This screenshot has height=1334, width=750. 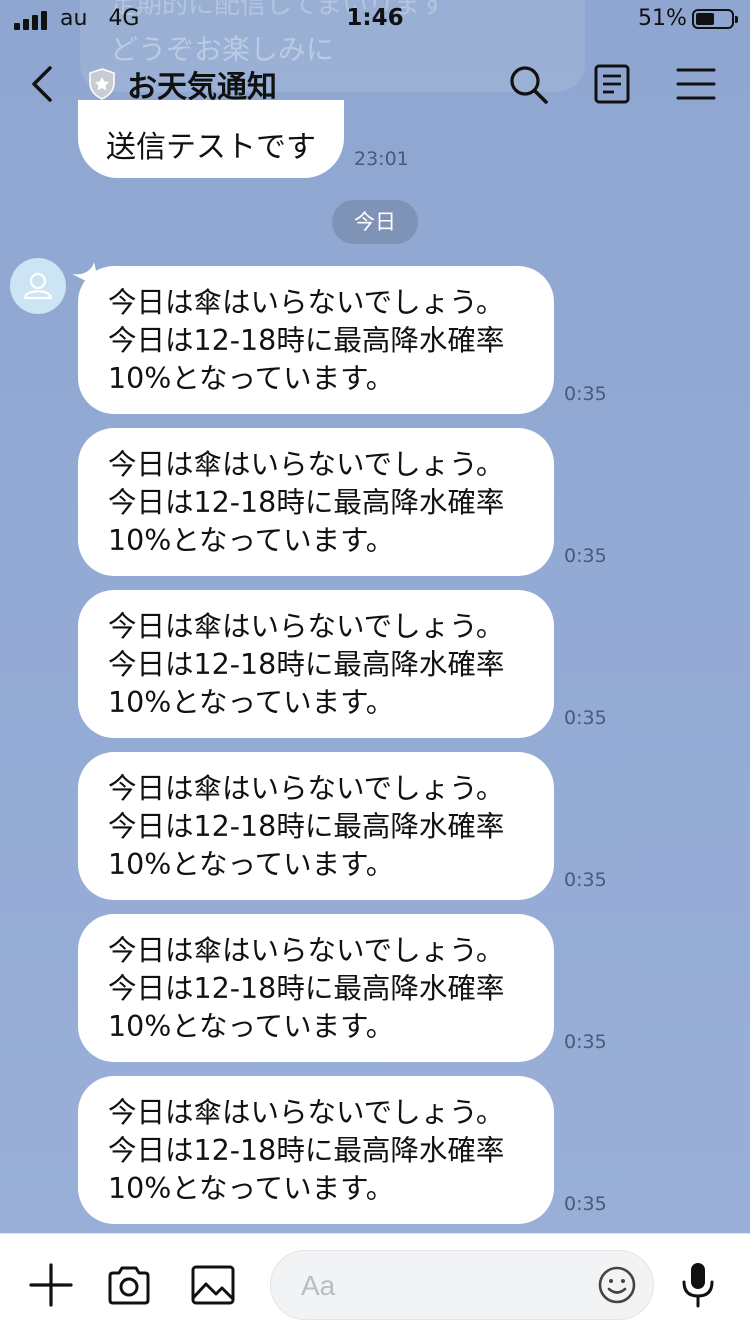 What do you see at coordinates (715, 19) in the screenshot?
I see `battery-icon` at bounding box center [715, 19].